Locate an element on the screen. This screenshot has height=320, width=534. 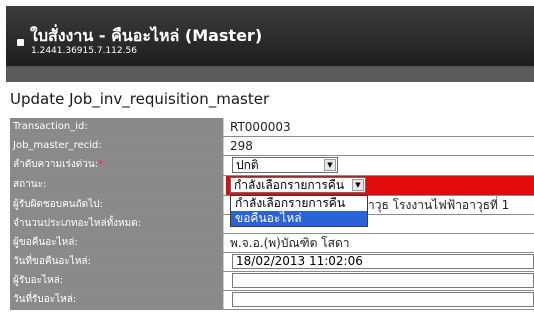
field-label: วันที่ขอคืนอะไหล่: is located at coordinates (117, 262).